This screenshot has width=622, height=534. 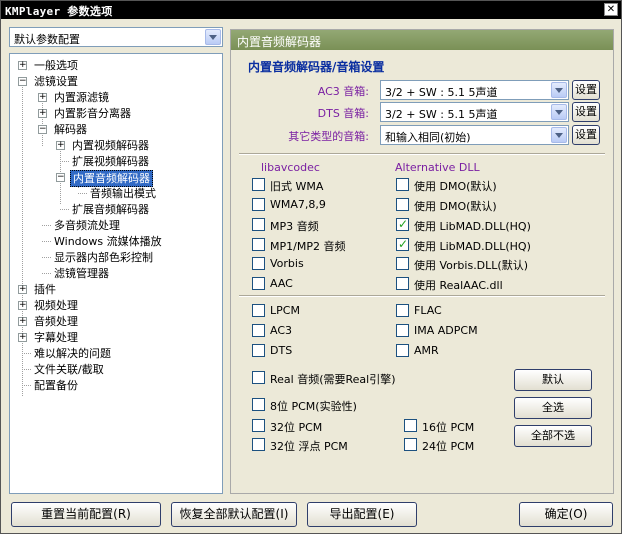 What do you see at coordinates (281, 283) in the screenshot?
I see `checkbox-label: AAC` at bounding box center [281, 283].